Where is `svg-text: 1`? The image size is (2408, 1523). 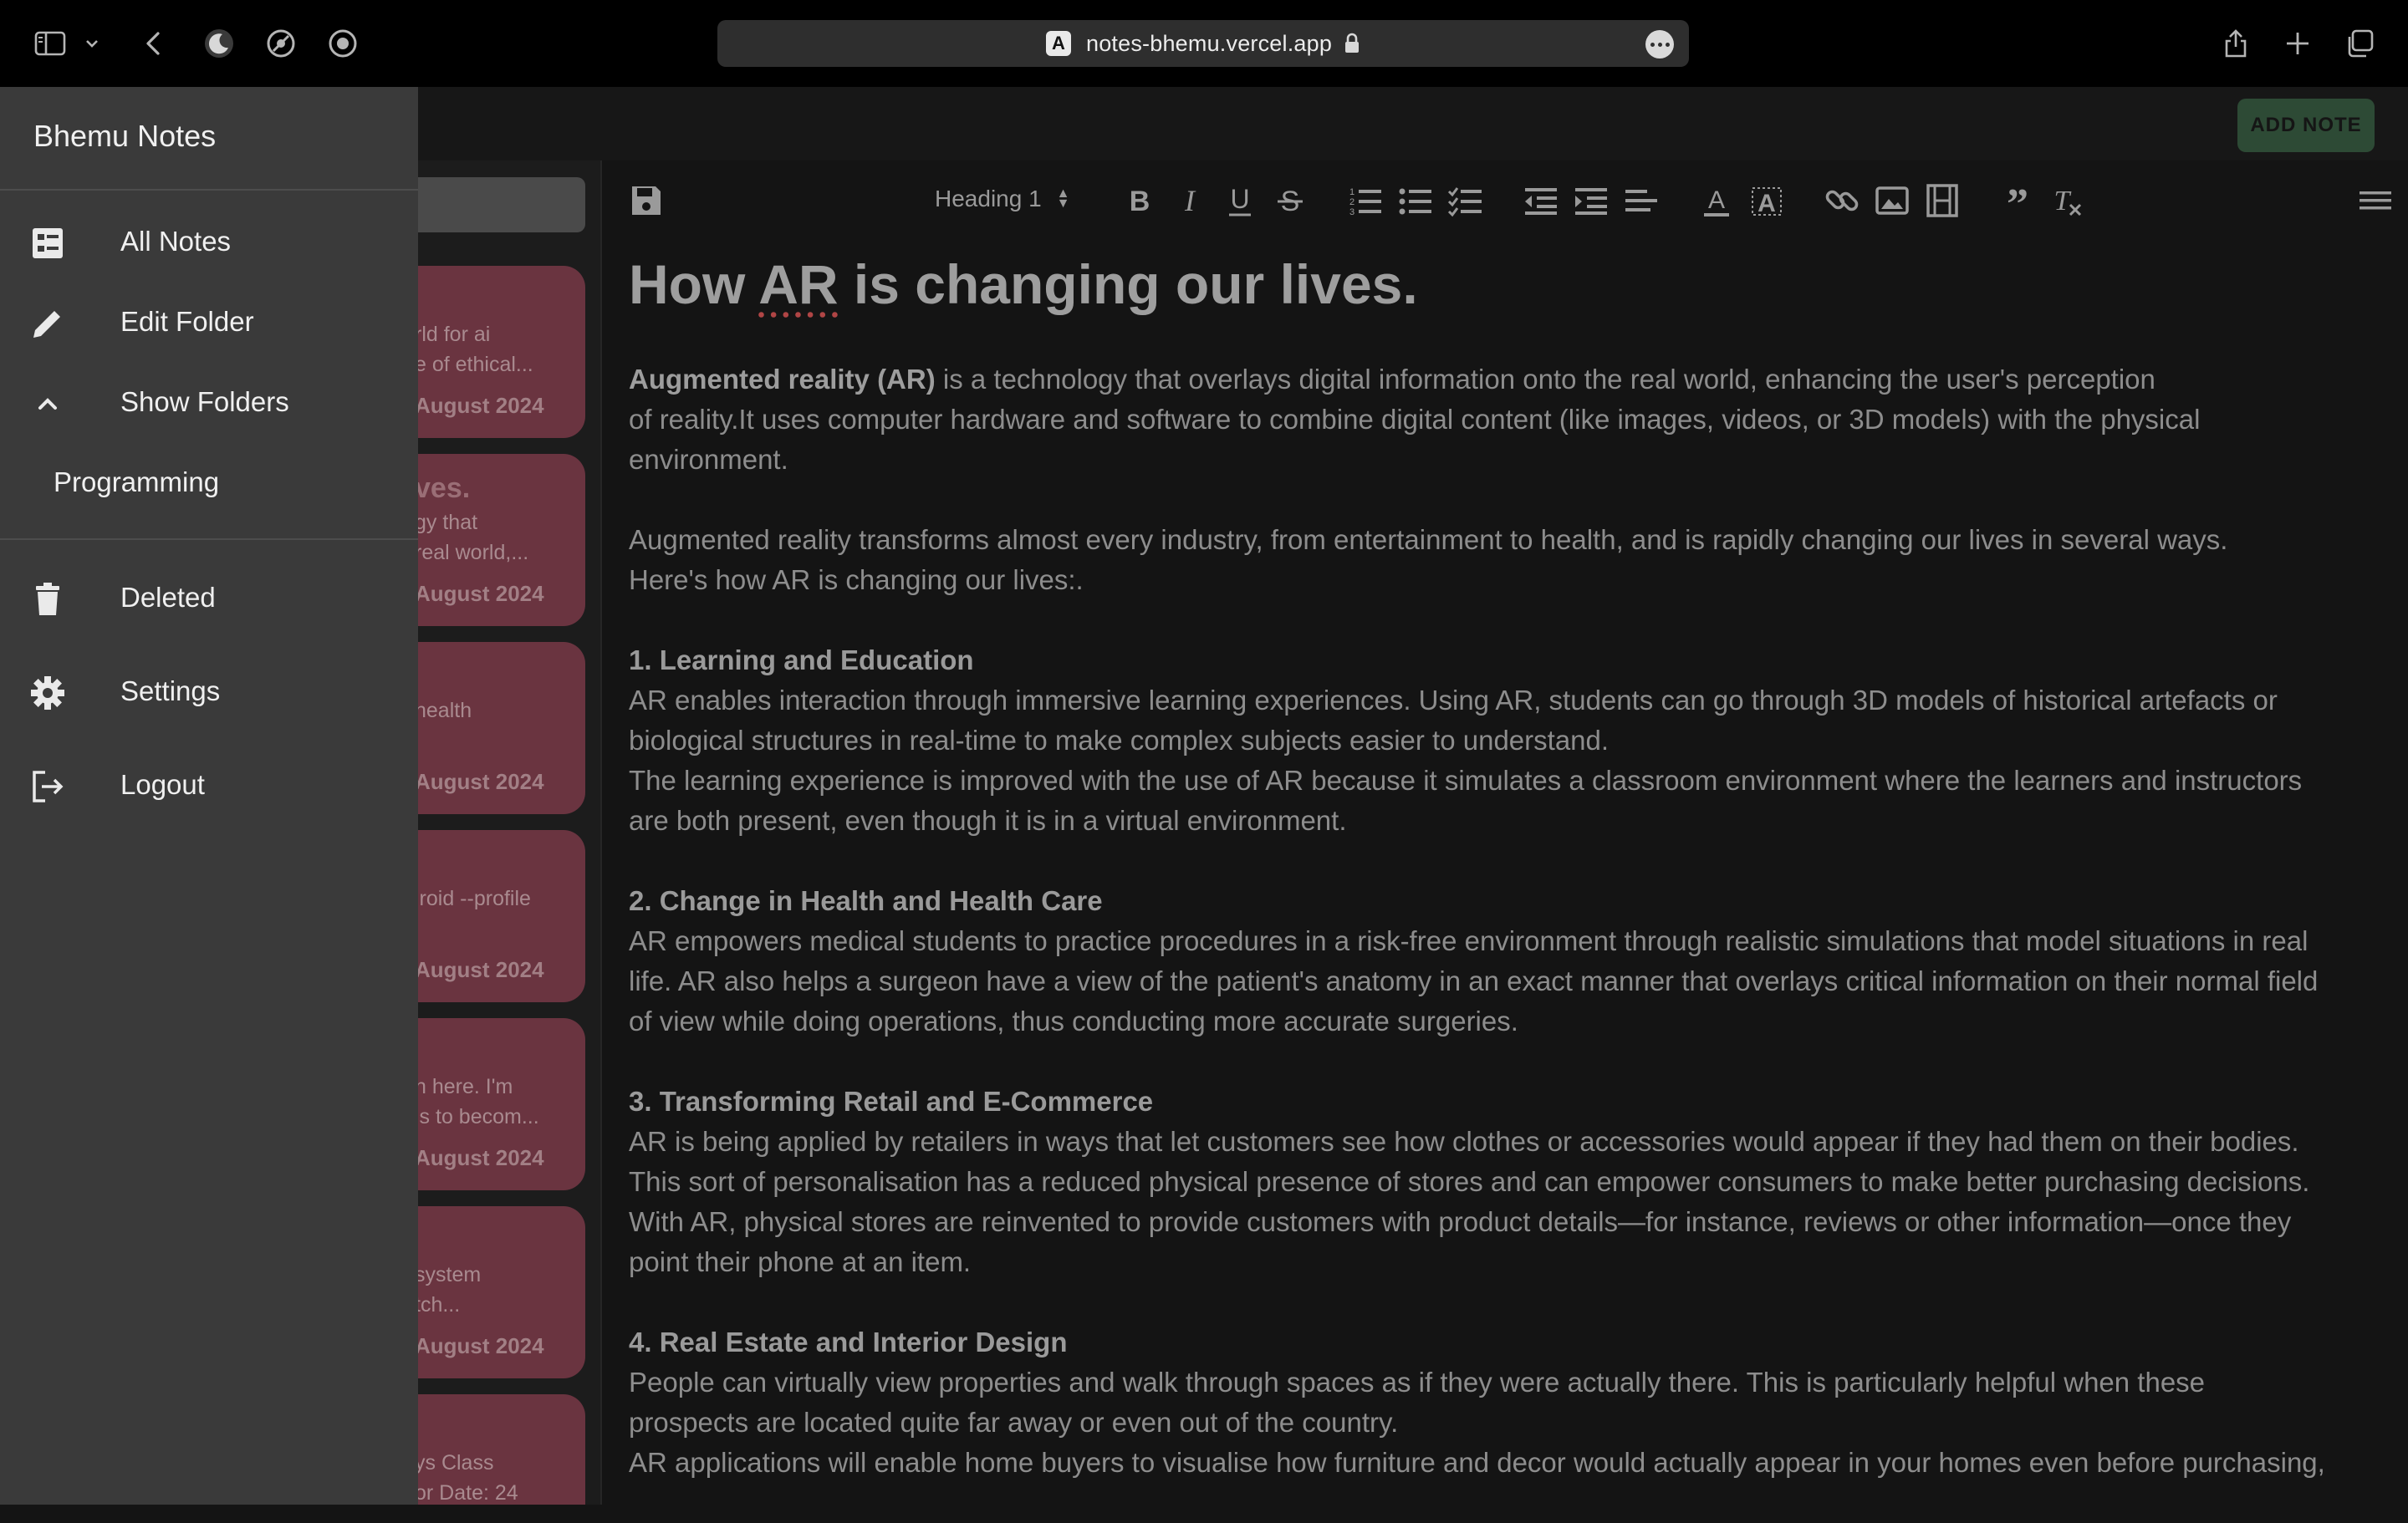 svg-text: 1 is located at coordinates (1352, 192).